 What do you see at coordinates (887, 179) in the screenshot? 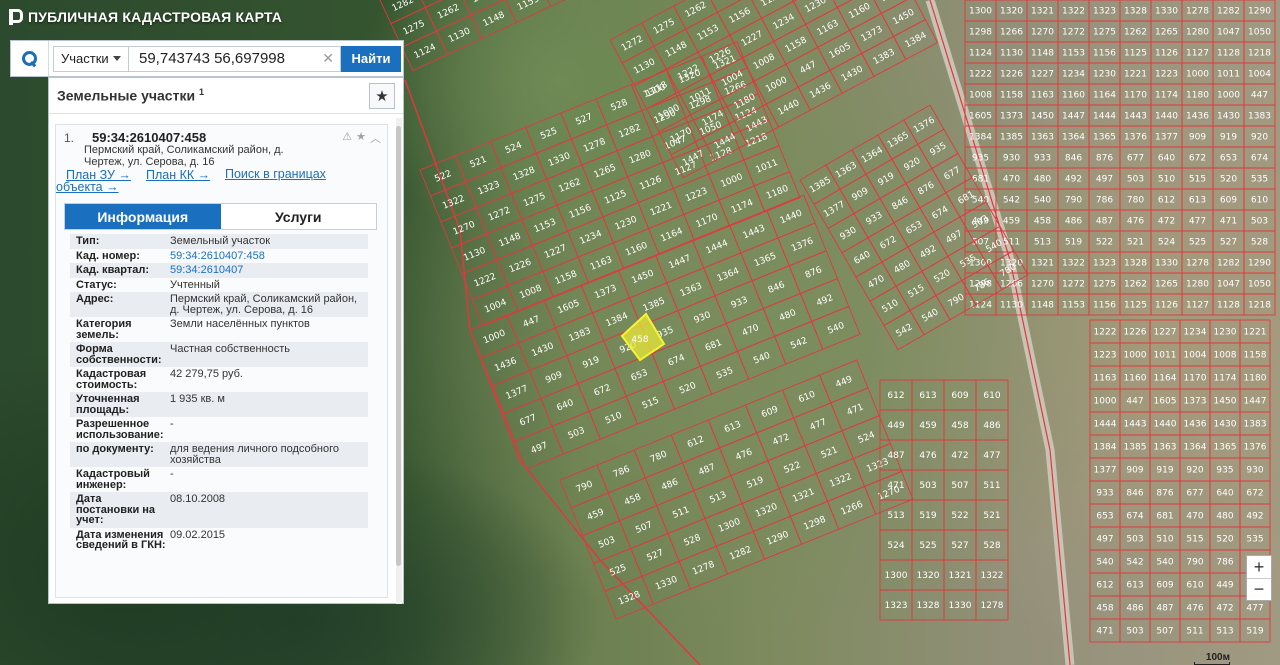
I see `parcel-label: 919` at bounding box center [887, 179].